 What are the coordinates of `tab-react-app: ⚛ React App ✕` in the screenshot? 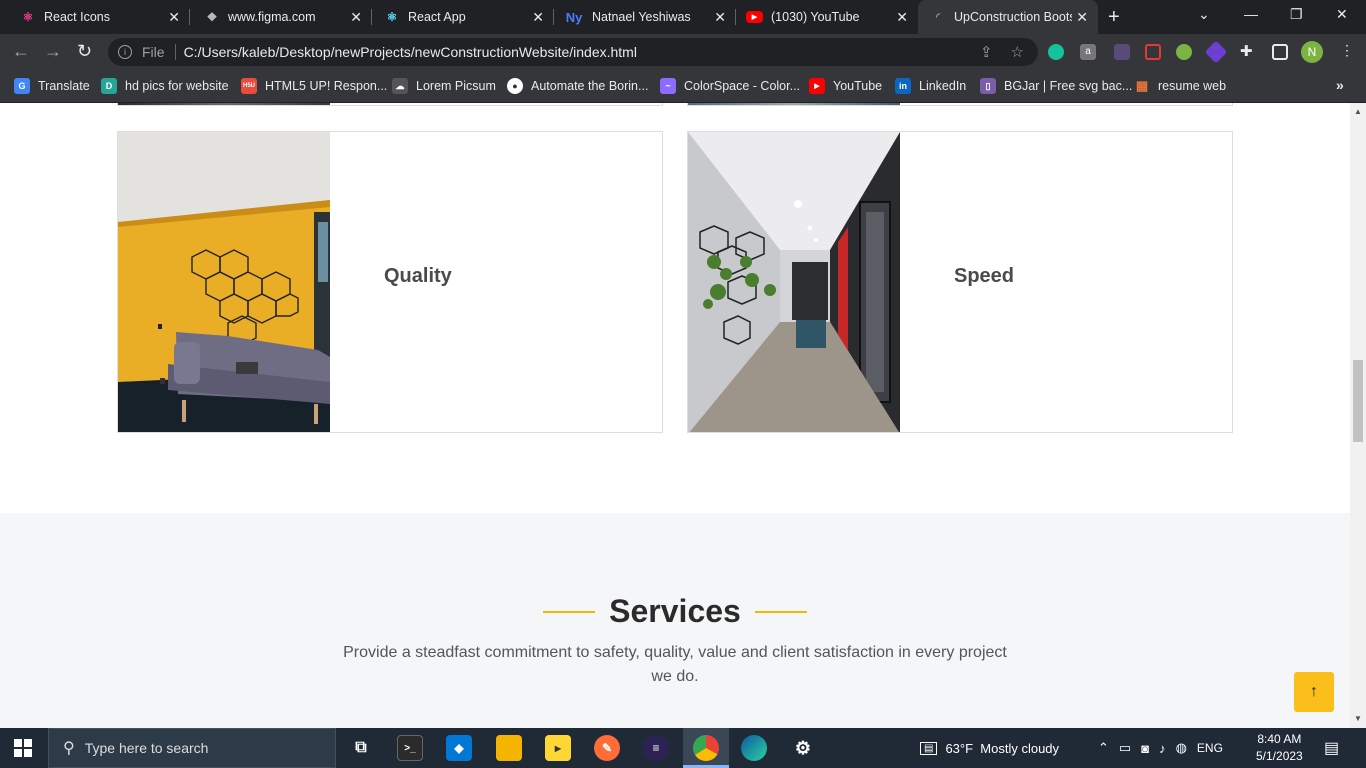 It's located at (463, 17).